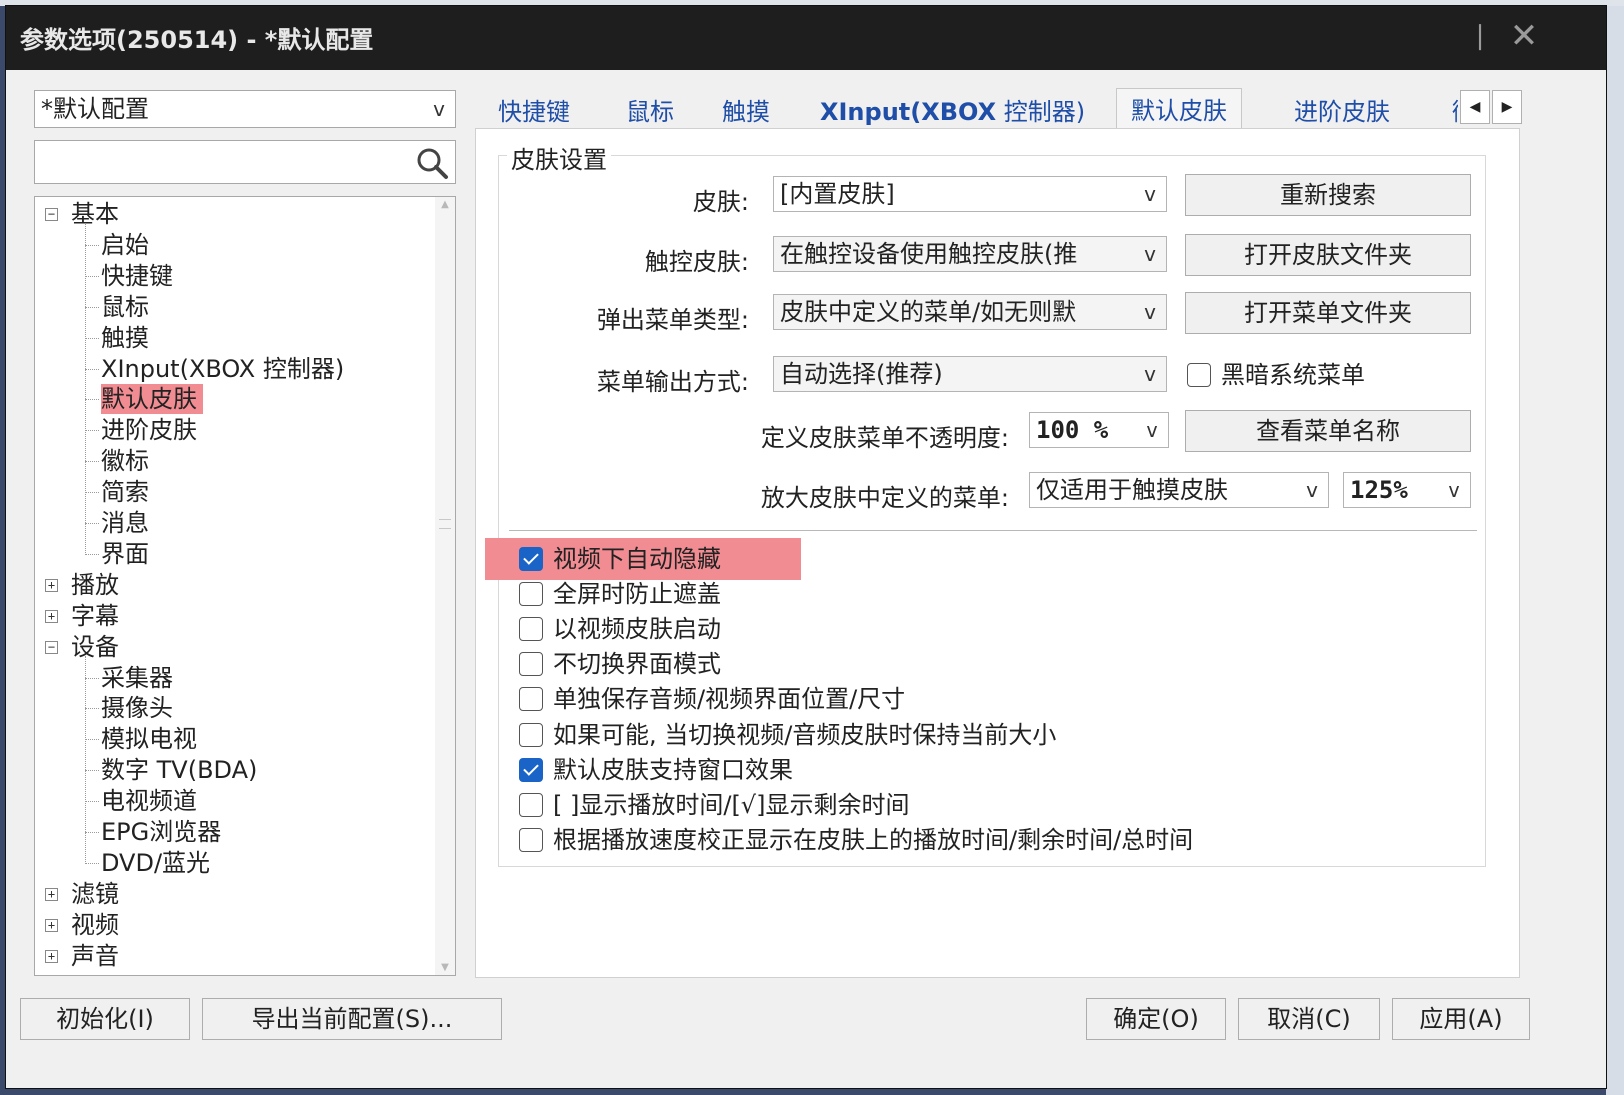 Image resolution: width=1624 pixels, height=1095 pixels. What do you see at coordinates (928, 312) in the screenshot?
I see `popup-menu-dropdown-value: 皮肤中定义的菜单/如无则默` at bounding box center [928, 312].